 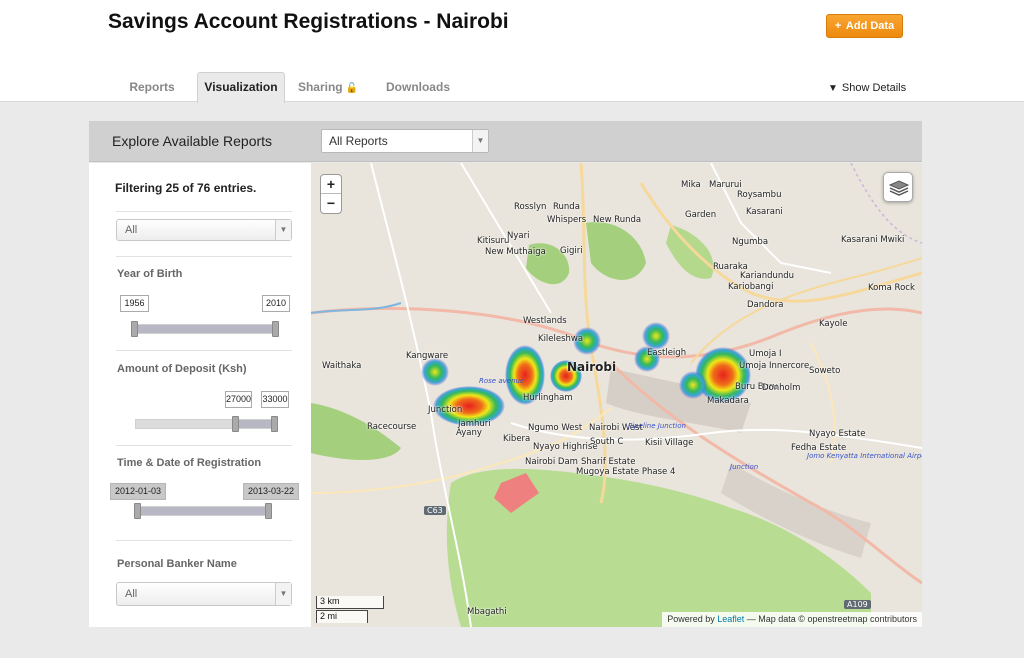 I want to click on registration-start-handle, so click(x=137, y=511).